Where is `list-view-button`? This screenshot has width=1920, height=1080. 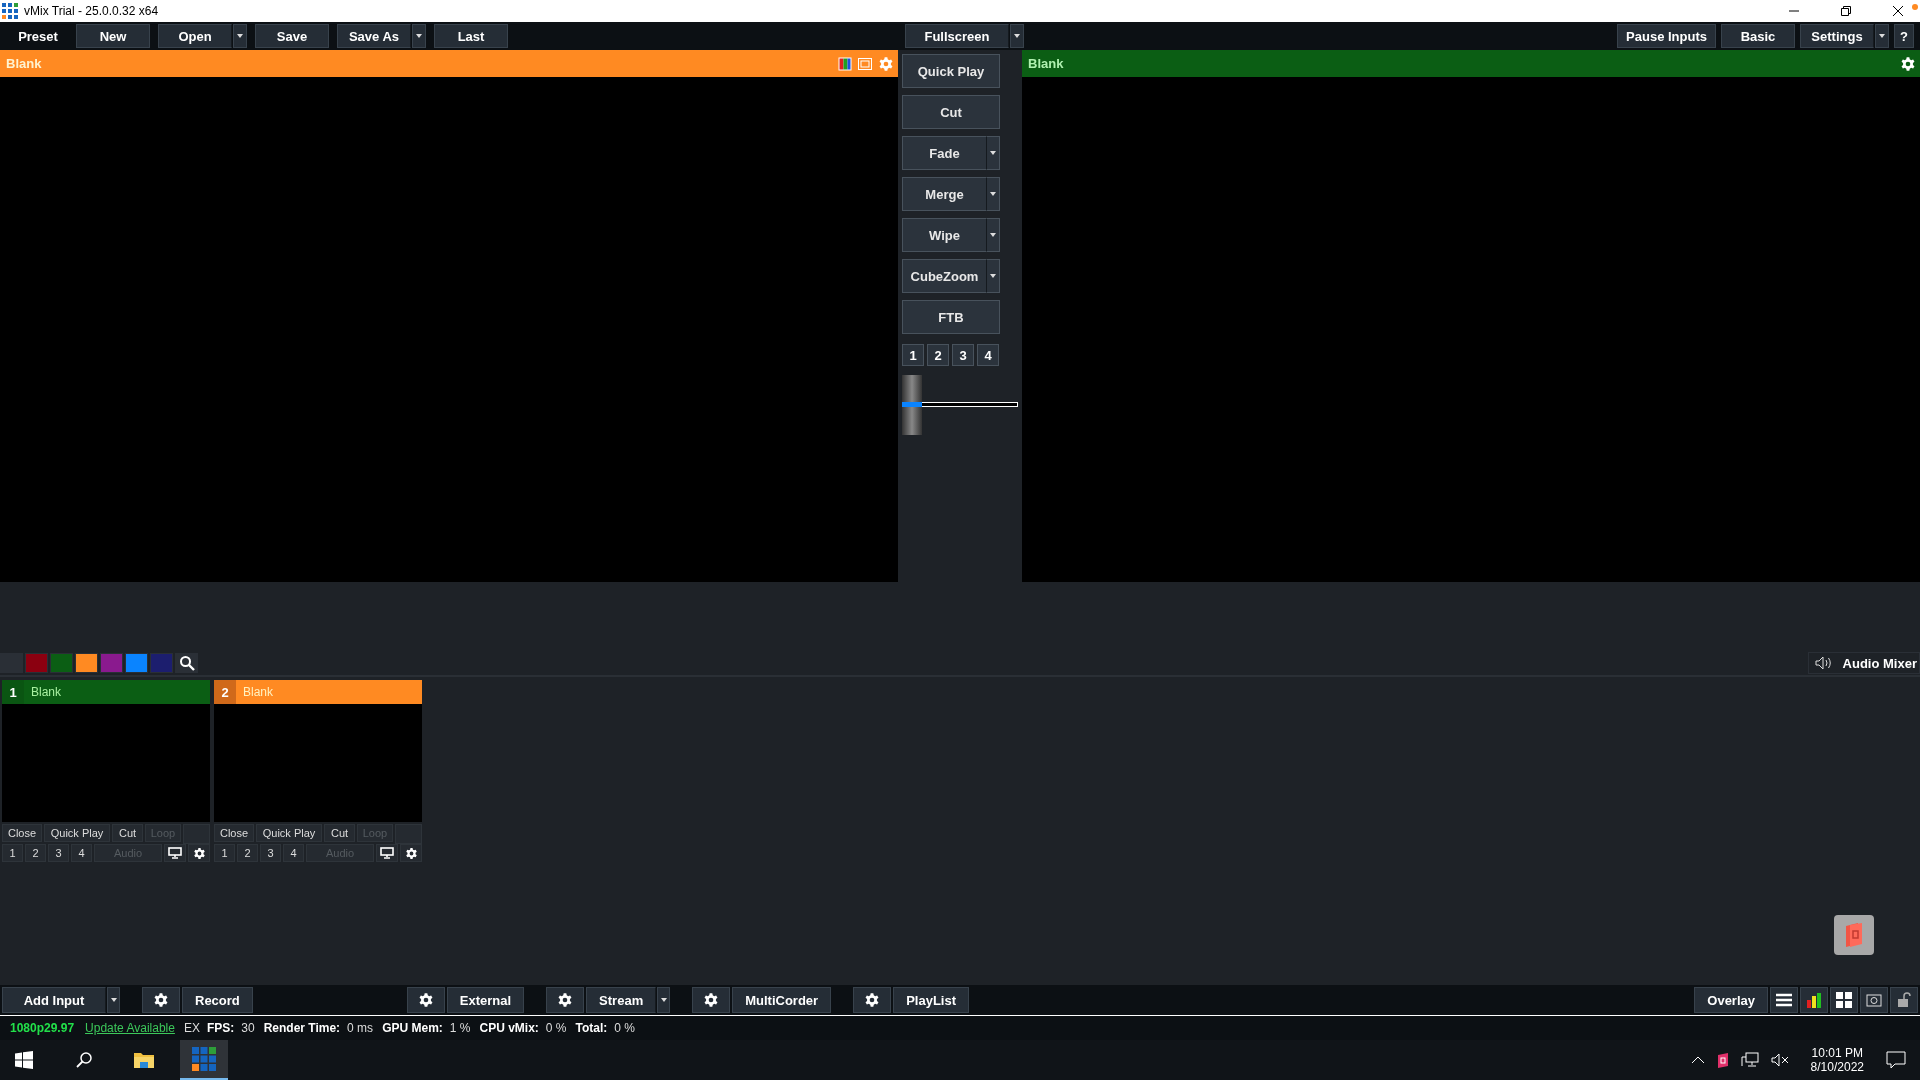 list-view-button is located at coordinates (1784, 1000).